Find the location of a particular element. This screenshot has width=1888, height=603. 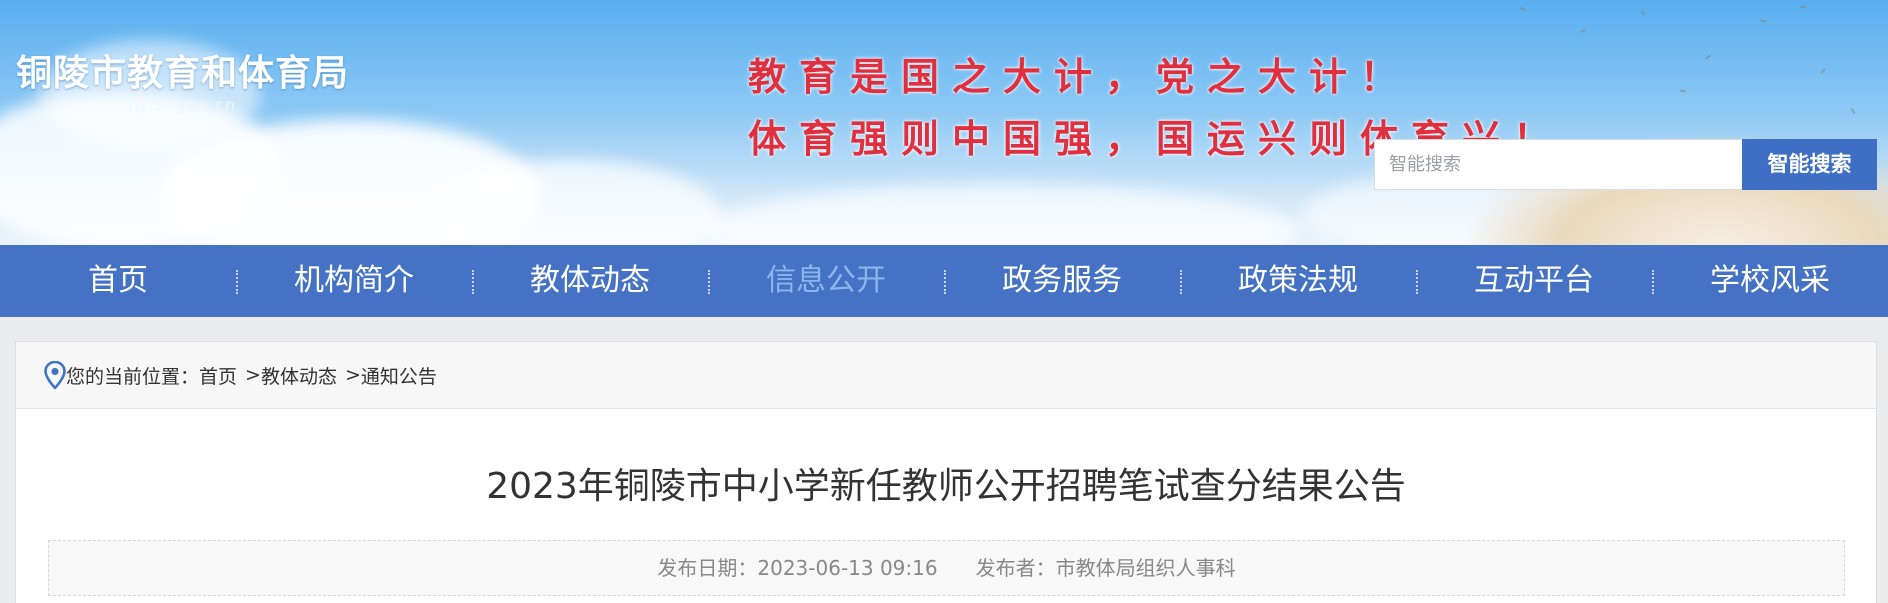

article-meta: 发布日期：2023-06-13 09:16 发布者：市教体局组织人事科 is located at coordinates (946, 568).